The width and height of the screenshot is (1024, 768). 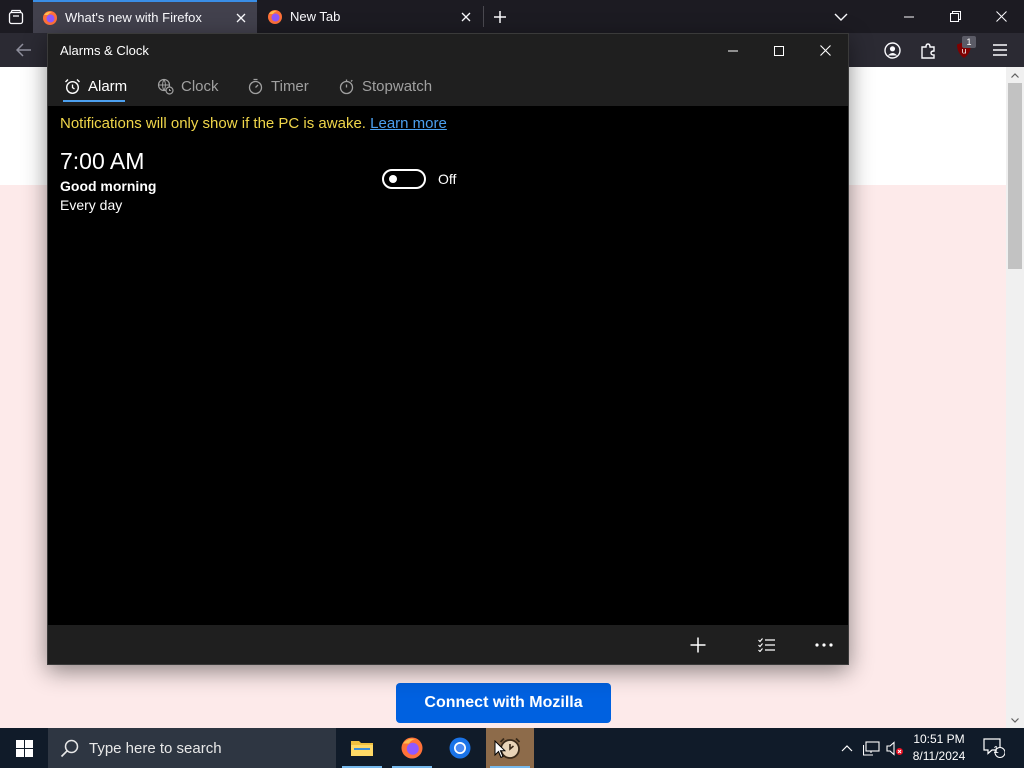 I want to click on tab-clock: Clock, so click(x=187, y=86).